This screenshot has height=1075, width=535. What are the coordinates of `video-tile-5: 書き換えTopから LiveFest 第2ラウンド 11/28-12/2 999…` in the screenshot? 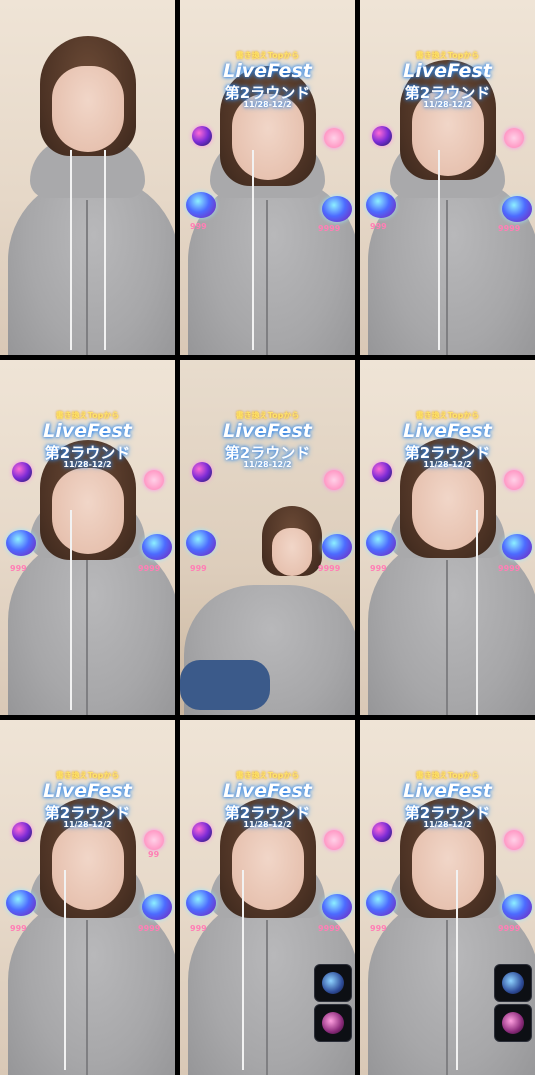 It's located at (267, 537).